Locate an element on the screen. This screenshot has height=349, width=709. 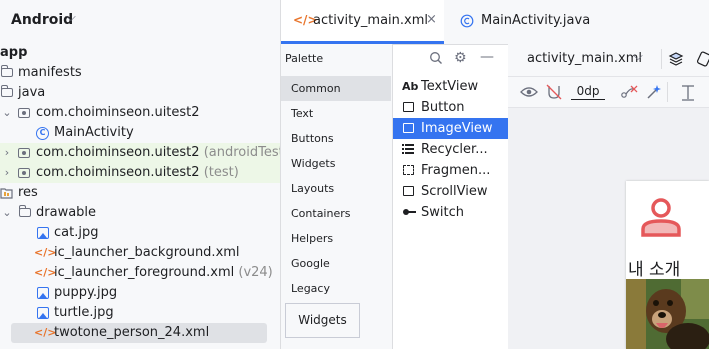
preview-textview: 내 소개 is located at coordinates (654, 267).